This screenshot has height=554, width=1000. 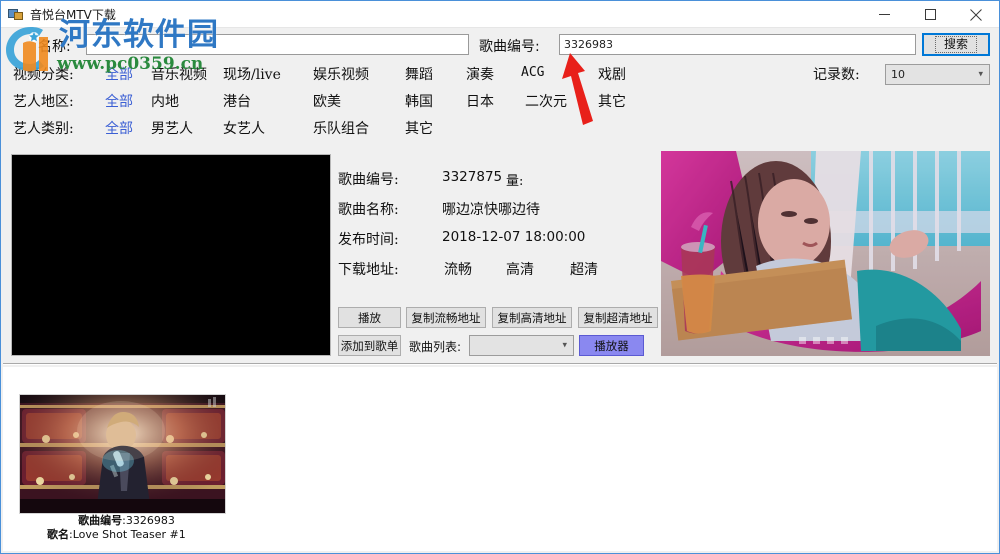 I want to click on detail-value-song-name: 哪边凉快哪边待, so click(x=491, y=210).